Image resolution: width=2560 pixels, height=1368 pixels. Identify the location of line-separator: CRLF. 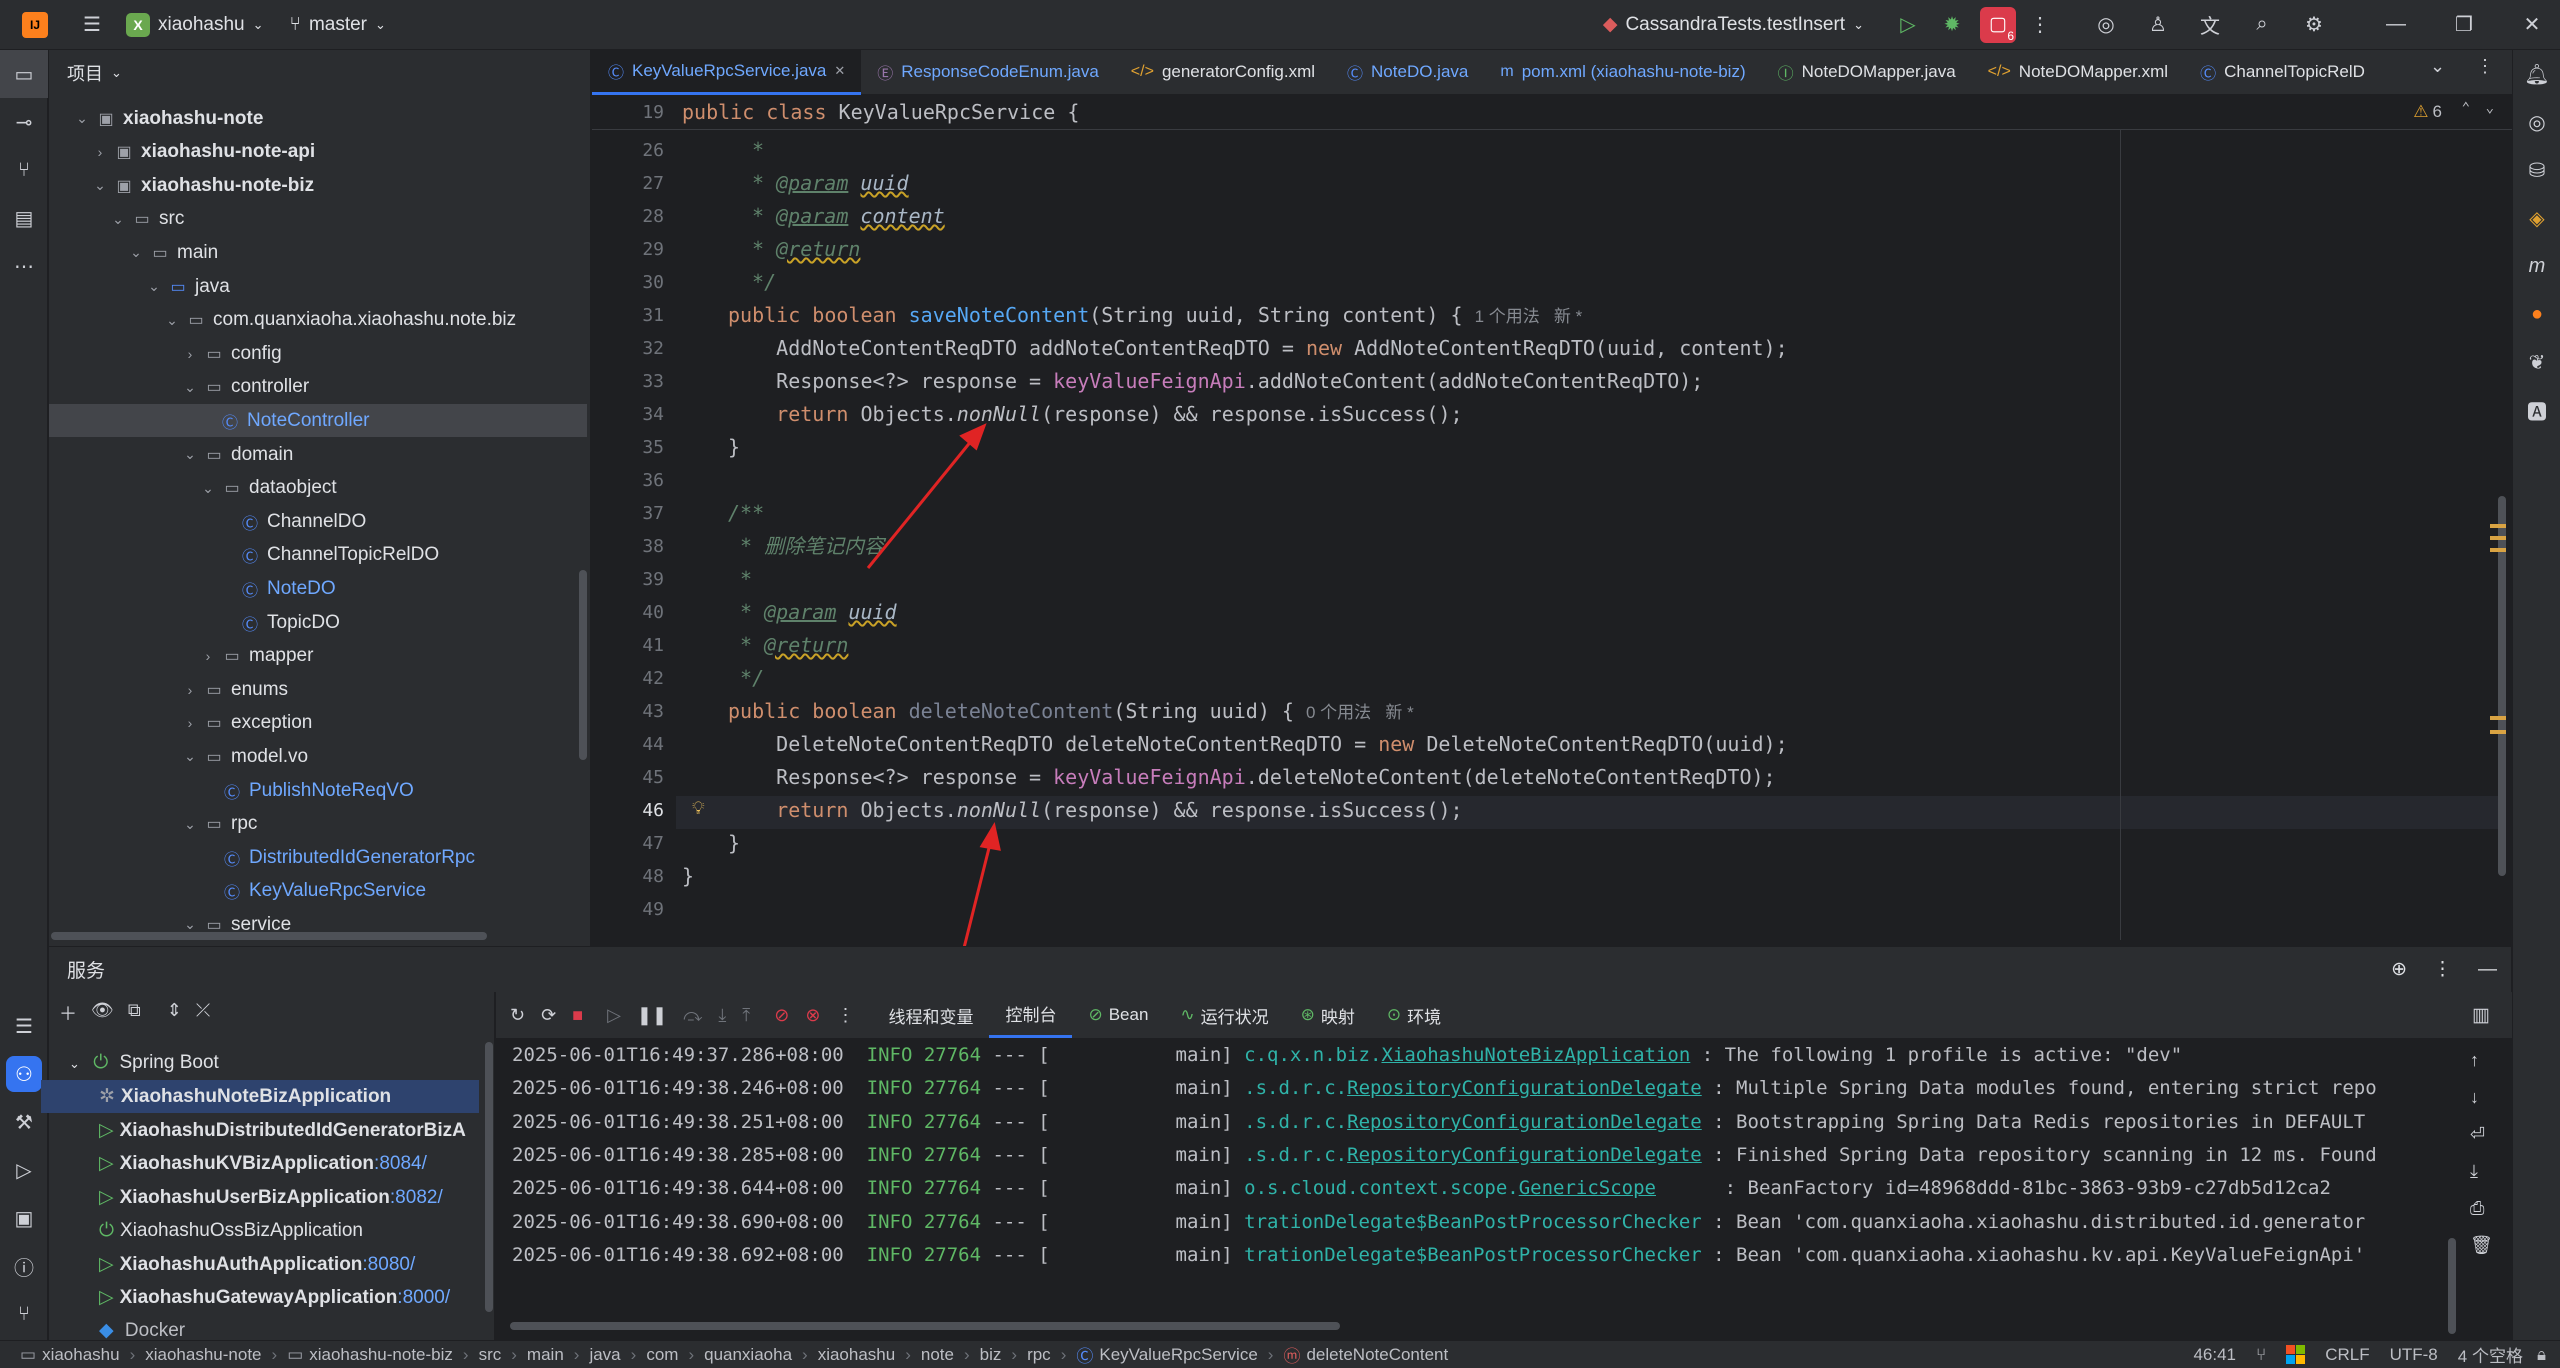
(2347, 1355).